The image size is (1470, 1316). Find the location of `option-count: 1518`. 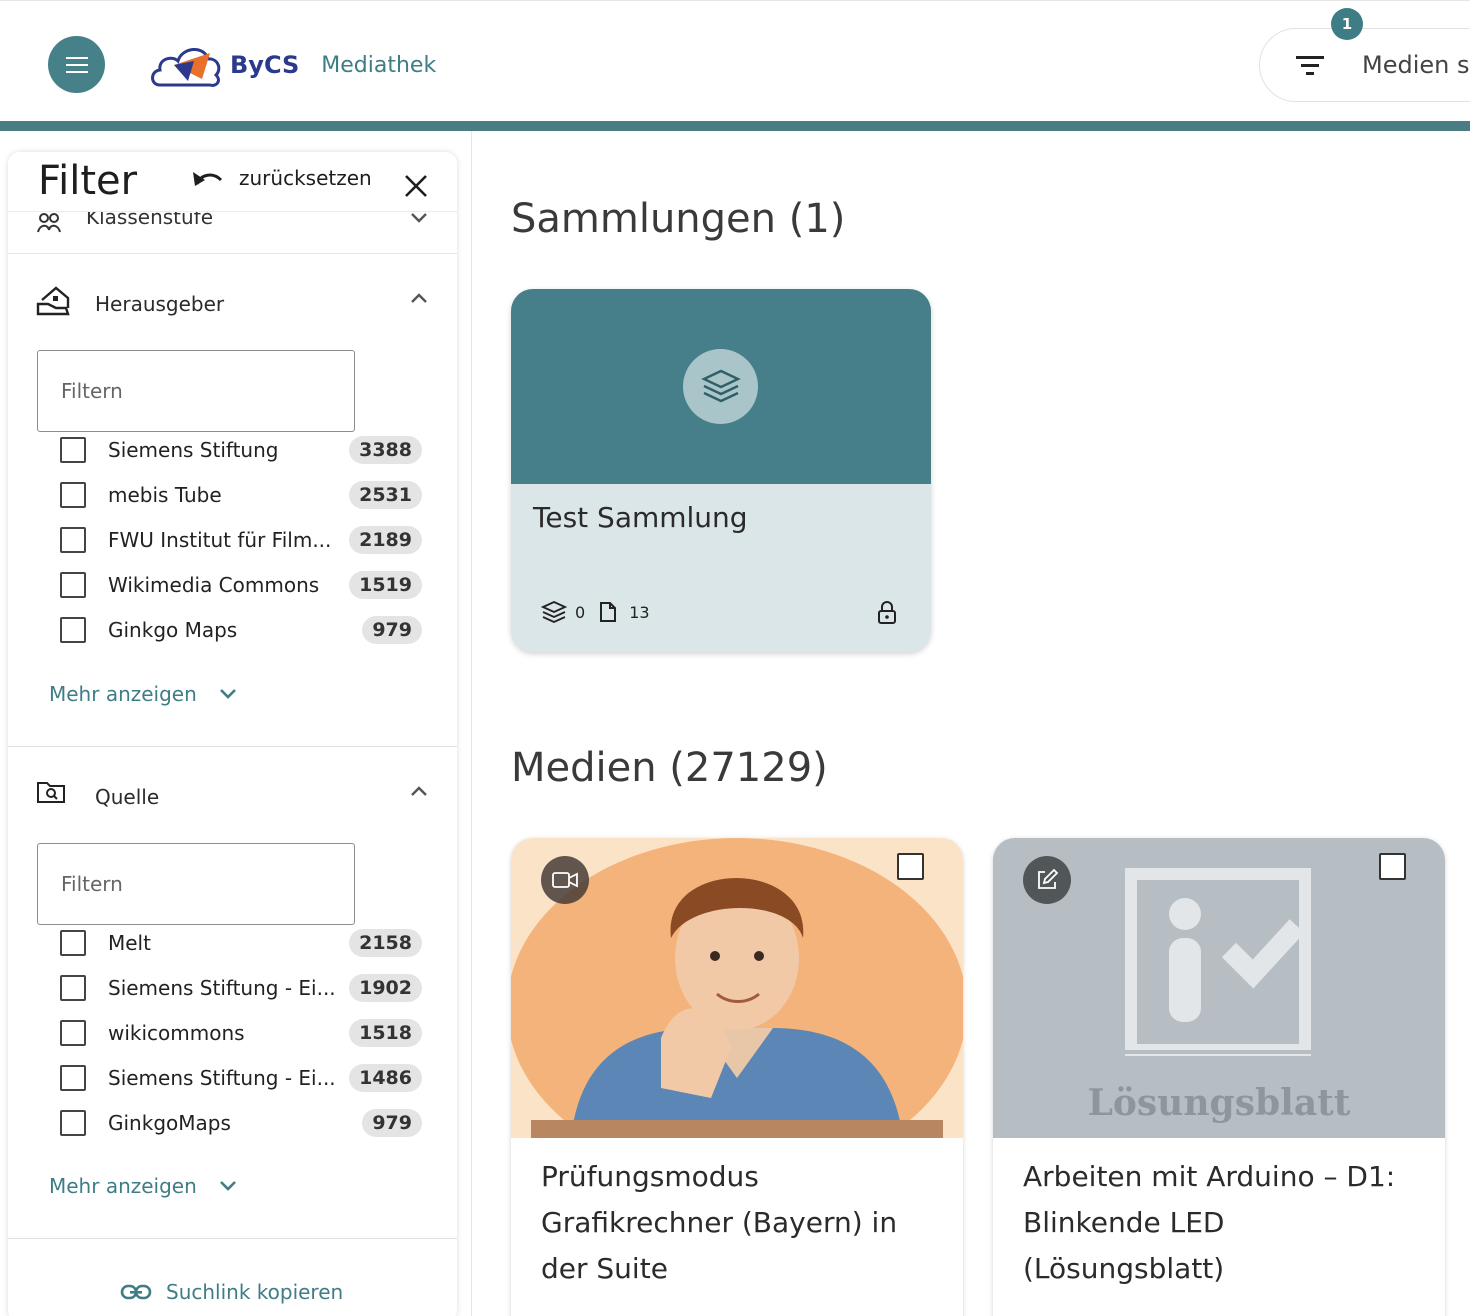

option-count: 1518 is located at coordinates (385, 1033).